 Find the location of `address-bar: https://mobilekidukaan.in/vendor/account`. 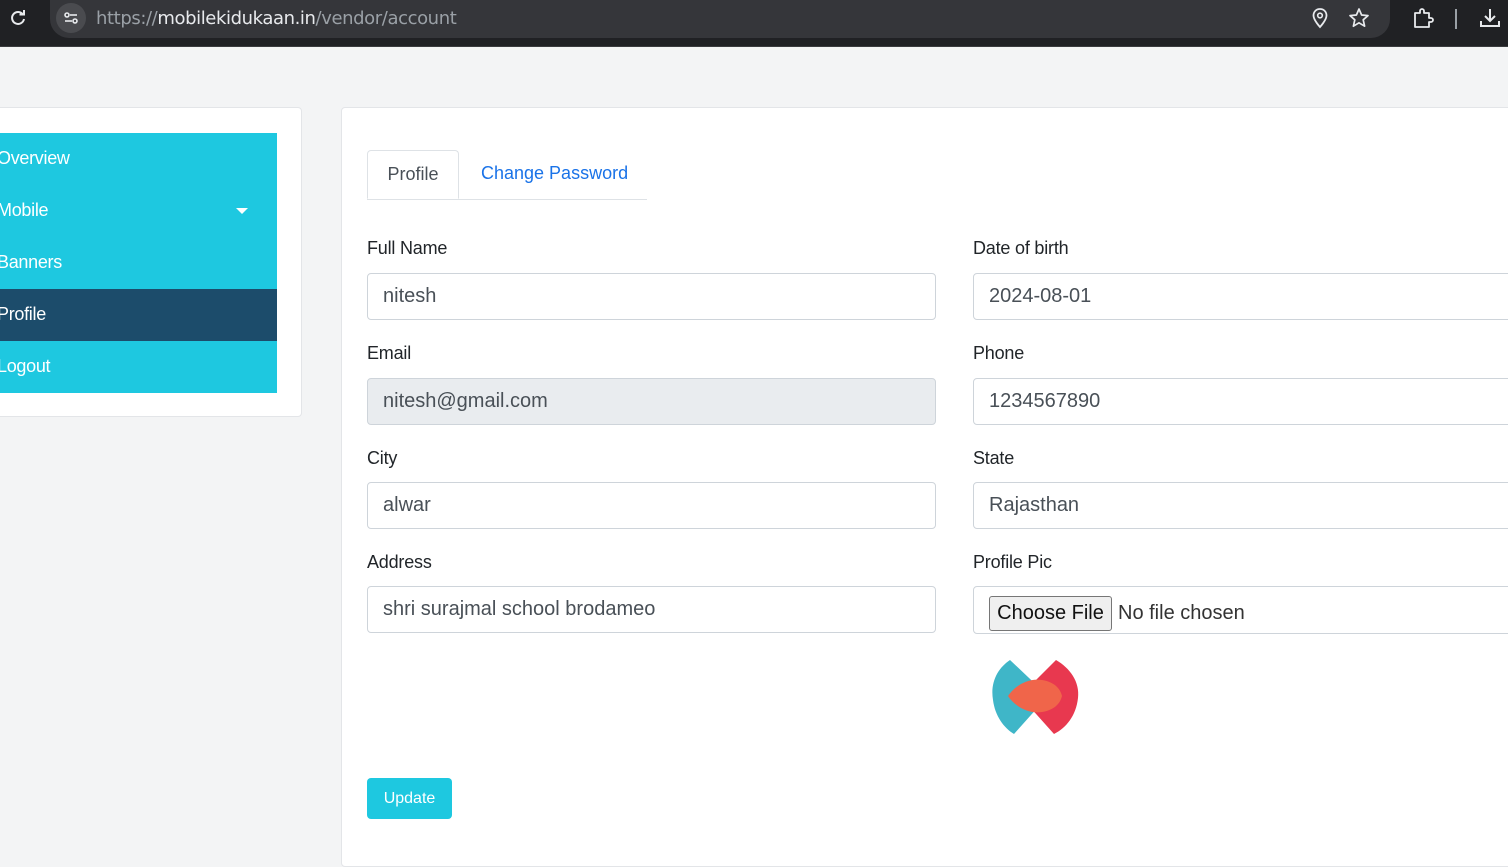

address-bar: https://mobilekidukaan.in/vendor/account is located at coordinates (720, 19).